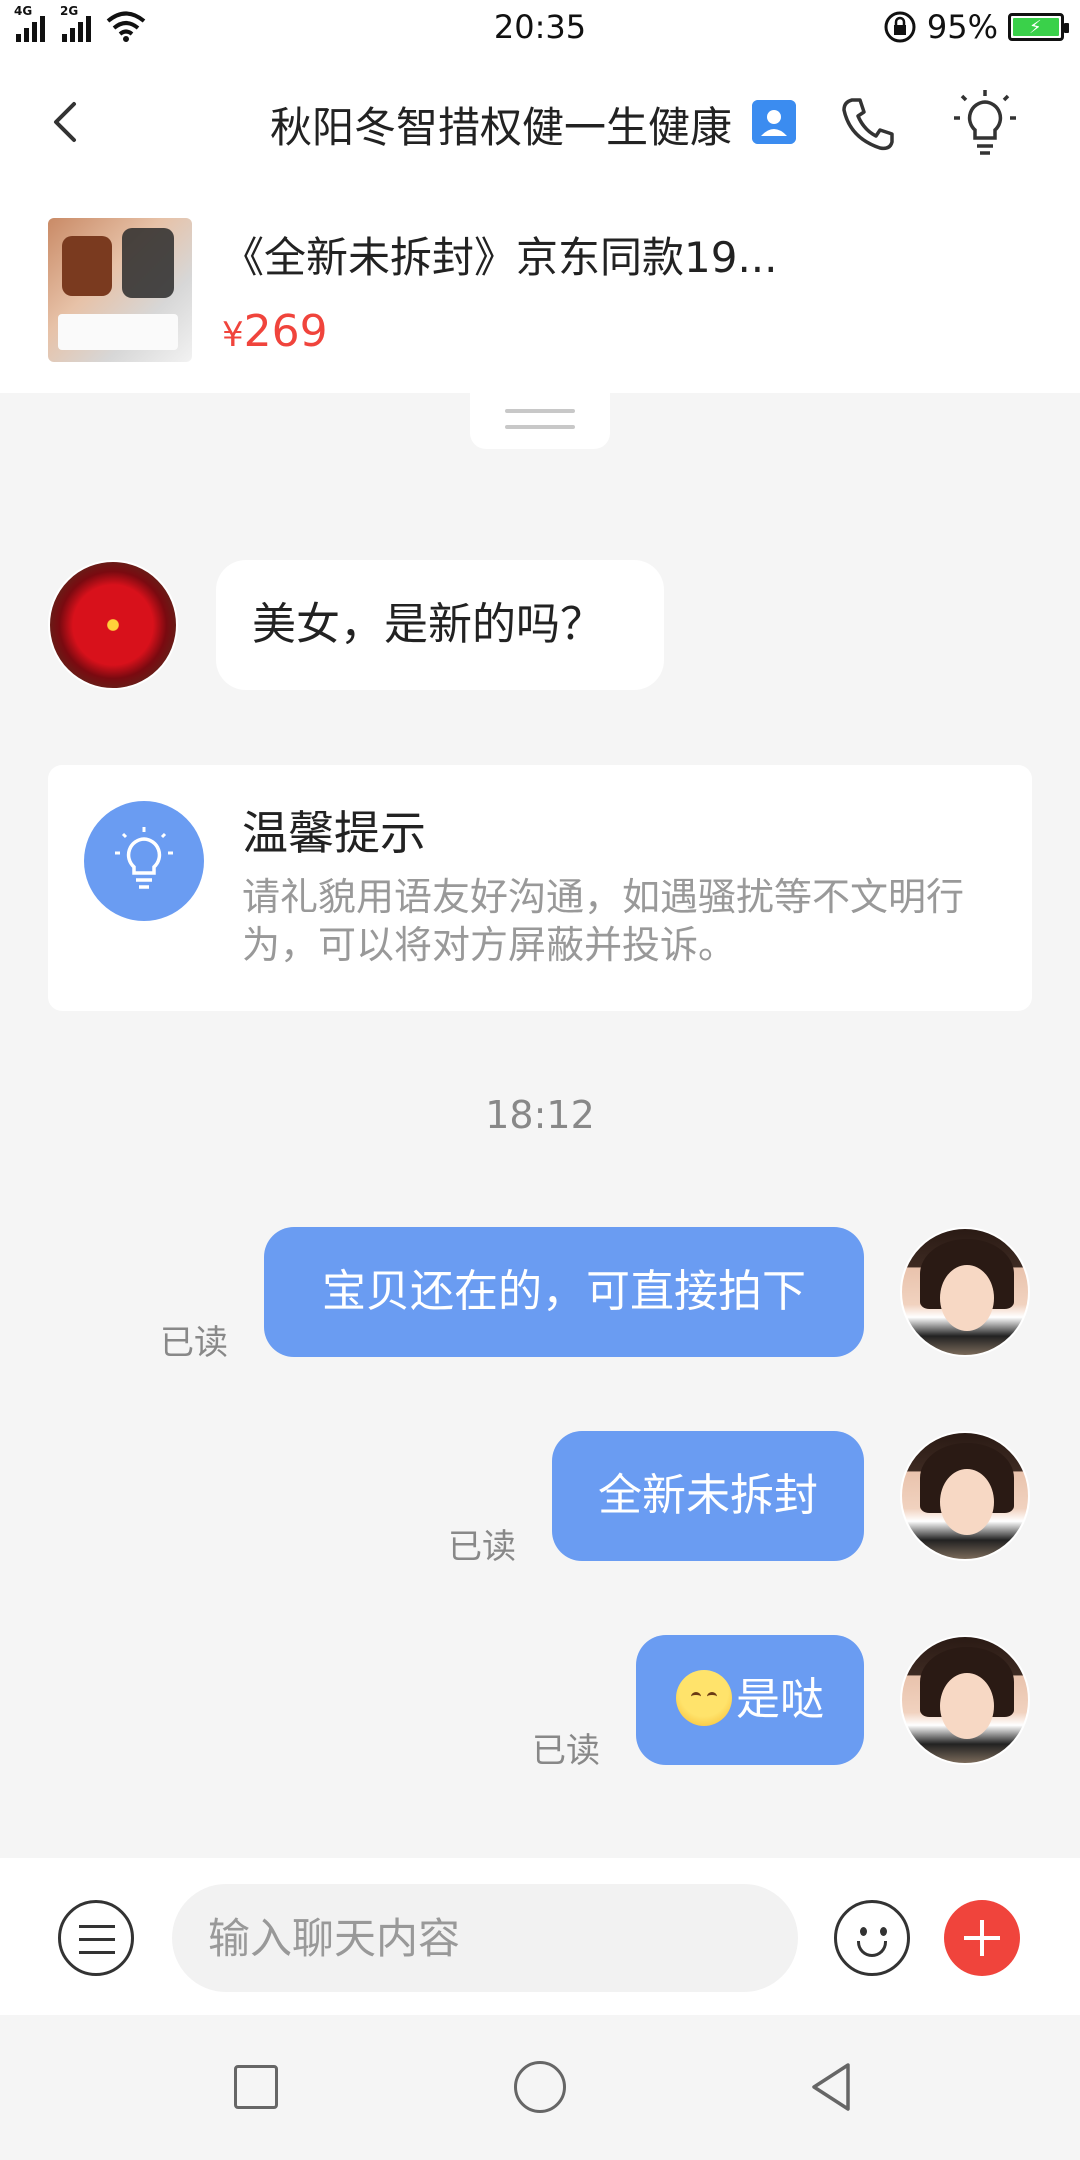  Describe the element at coordinates (144, 861) in the screenshot. I see `tip-lightbulb-icon` at that location.